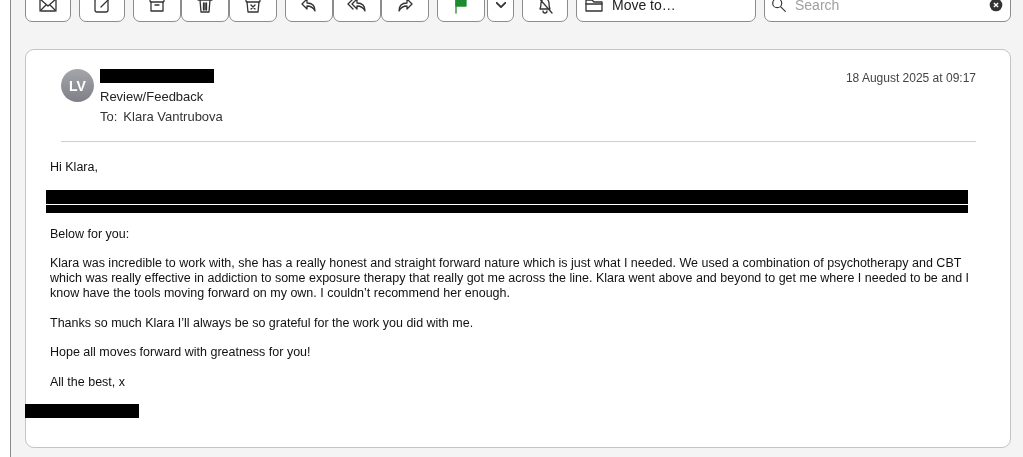 Image resolution: width=1023 pixels, height=457 pixels. Describe the element at coordinates (88, 382) in the screenshot. I see `body-paragraph: All the best, x` at that location.